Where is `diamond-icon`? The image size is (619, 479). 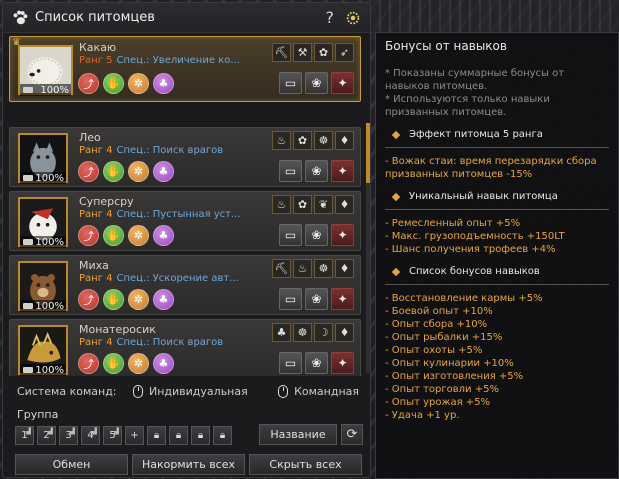 diamond-icon is located at coordinates (396, 134).